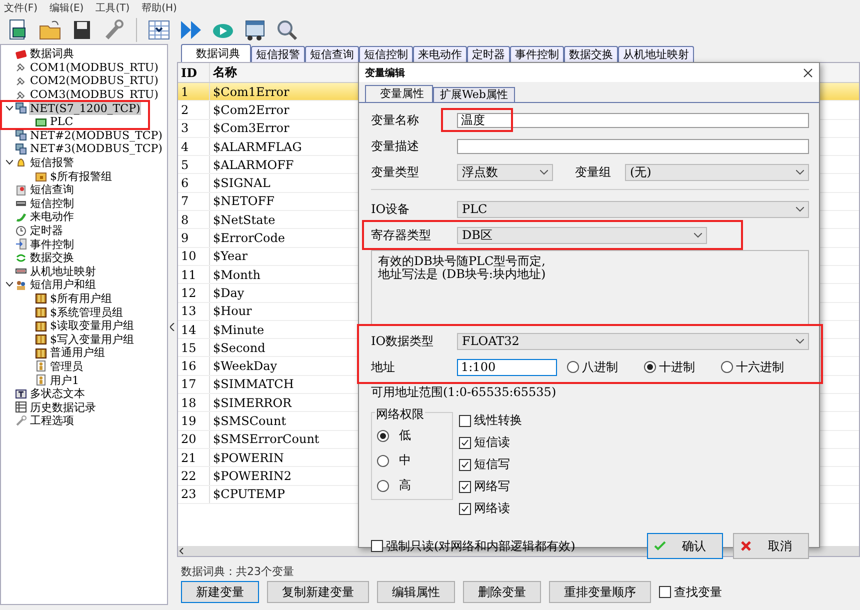  I want to click on tab: 来电动作, so click(440, 54).